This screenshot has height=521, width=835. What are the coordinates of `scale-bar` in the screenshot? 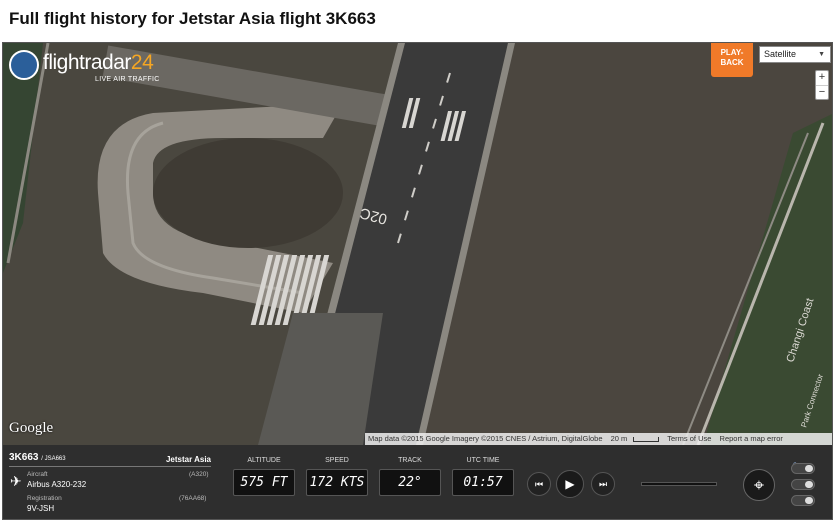 It's located at (646, 439).